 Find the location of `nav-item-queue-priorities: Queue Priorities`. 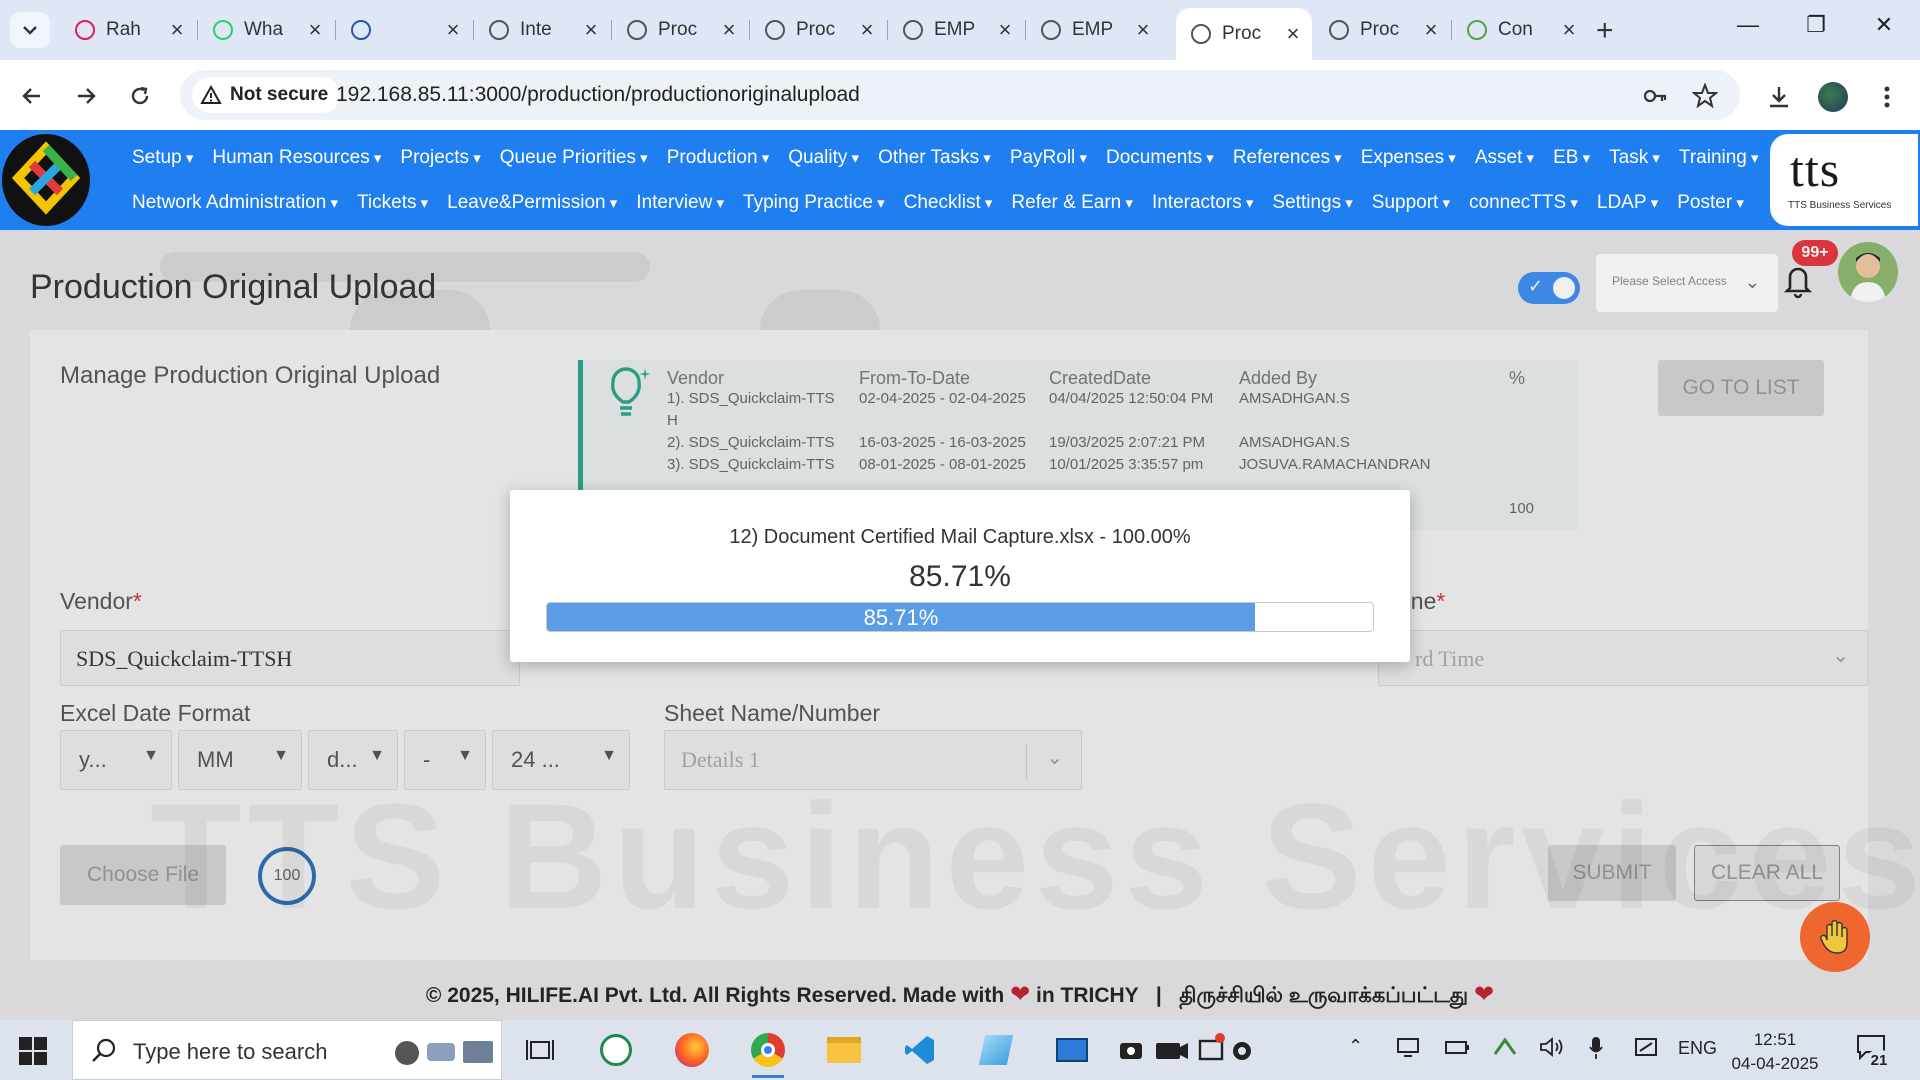

nav-item-queue-priorities: Queue Priorities is located at coordinates (574, 158).